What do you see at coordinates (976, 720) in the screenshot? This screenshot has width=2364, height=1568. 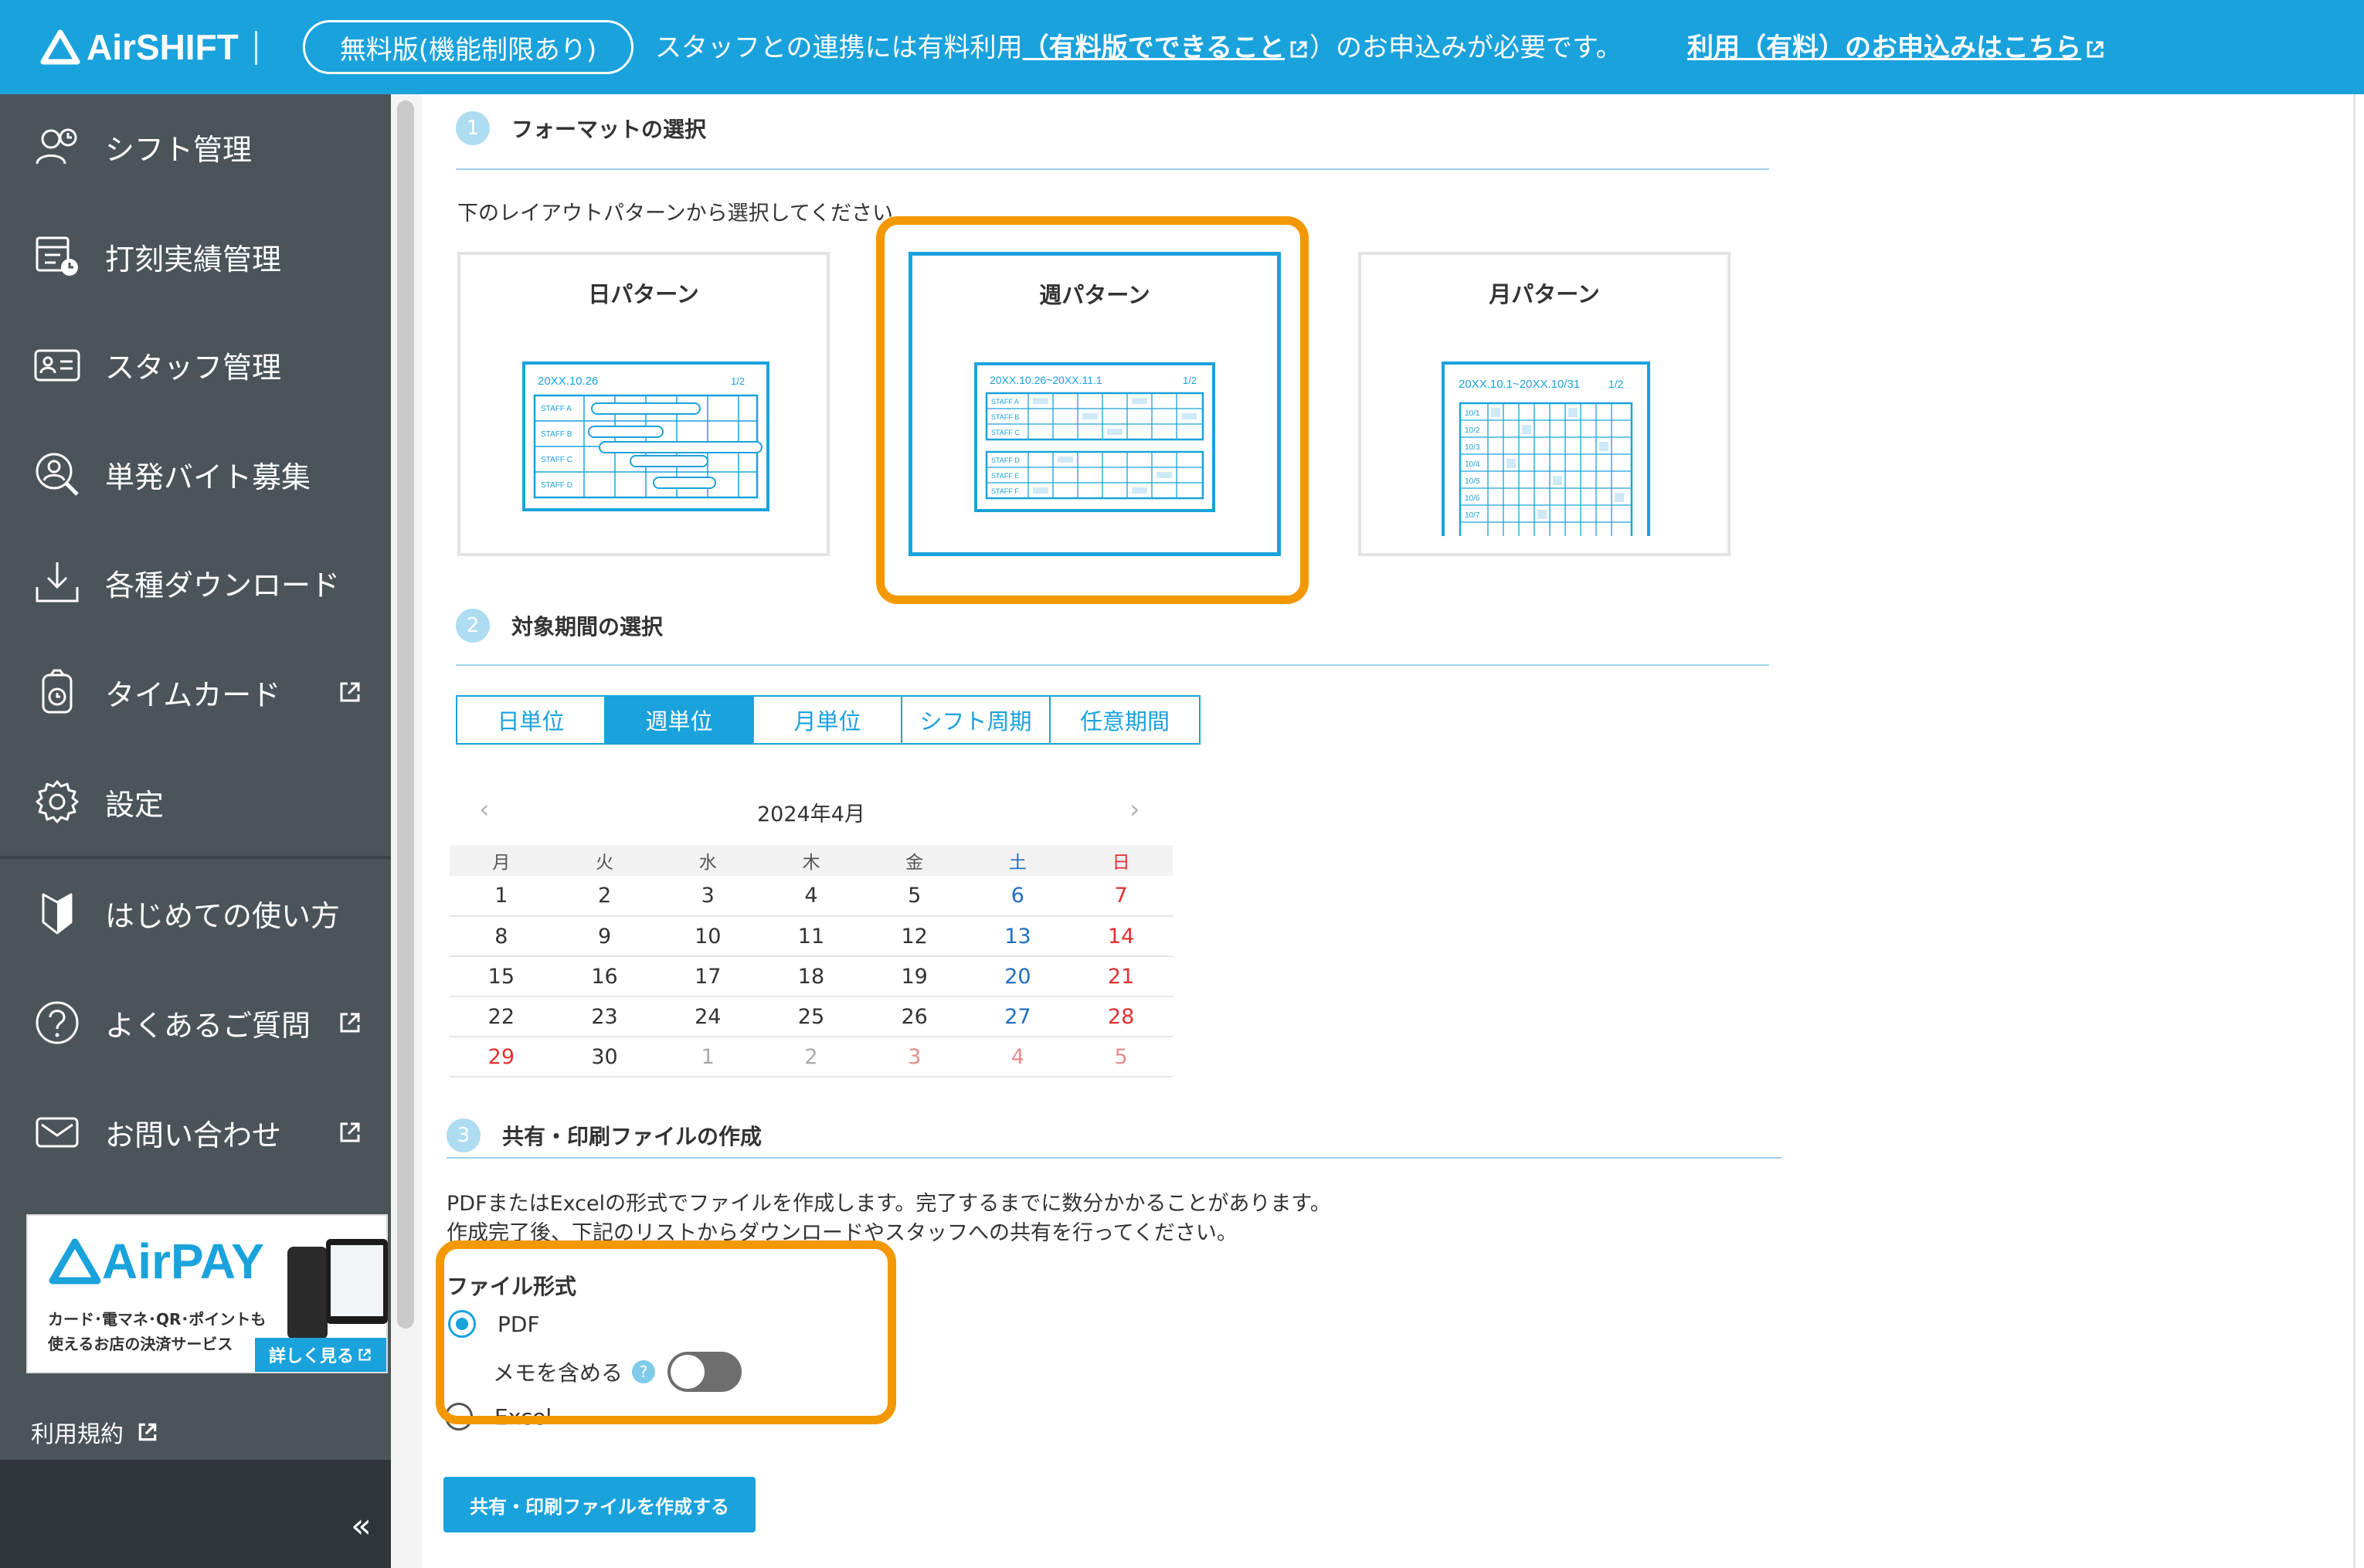 I see `tab-shift-cycle: シフト周期` at bounding box center [976, 720].